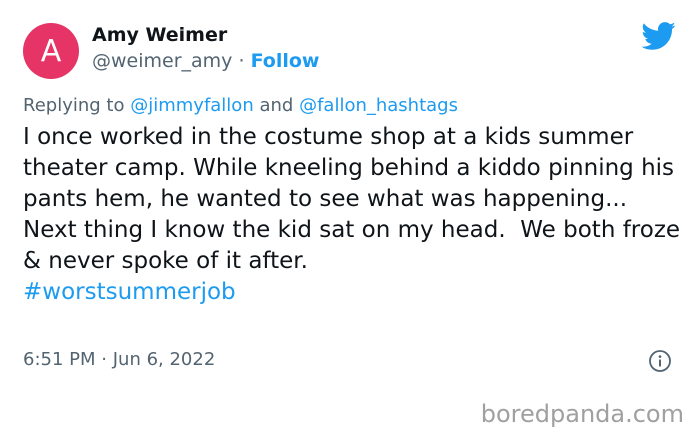  I want to click on divider, so click(350, 387).